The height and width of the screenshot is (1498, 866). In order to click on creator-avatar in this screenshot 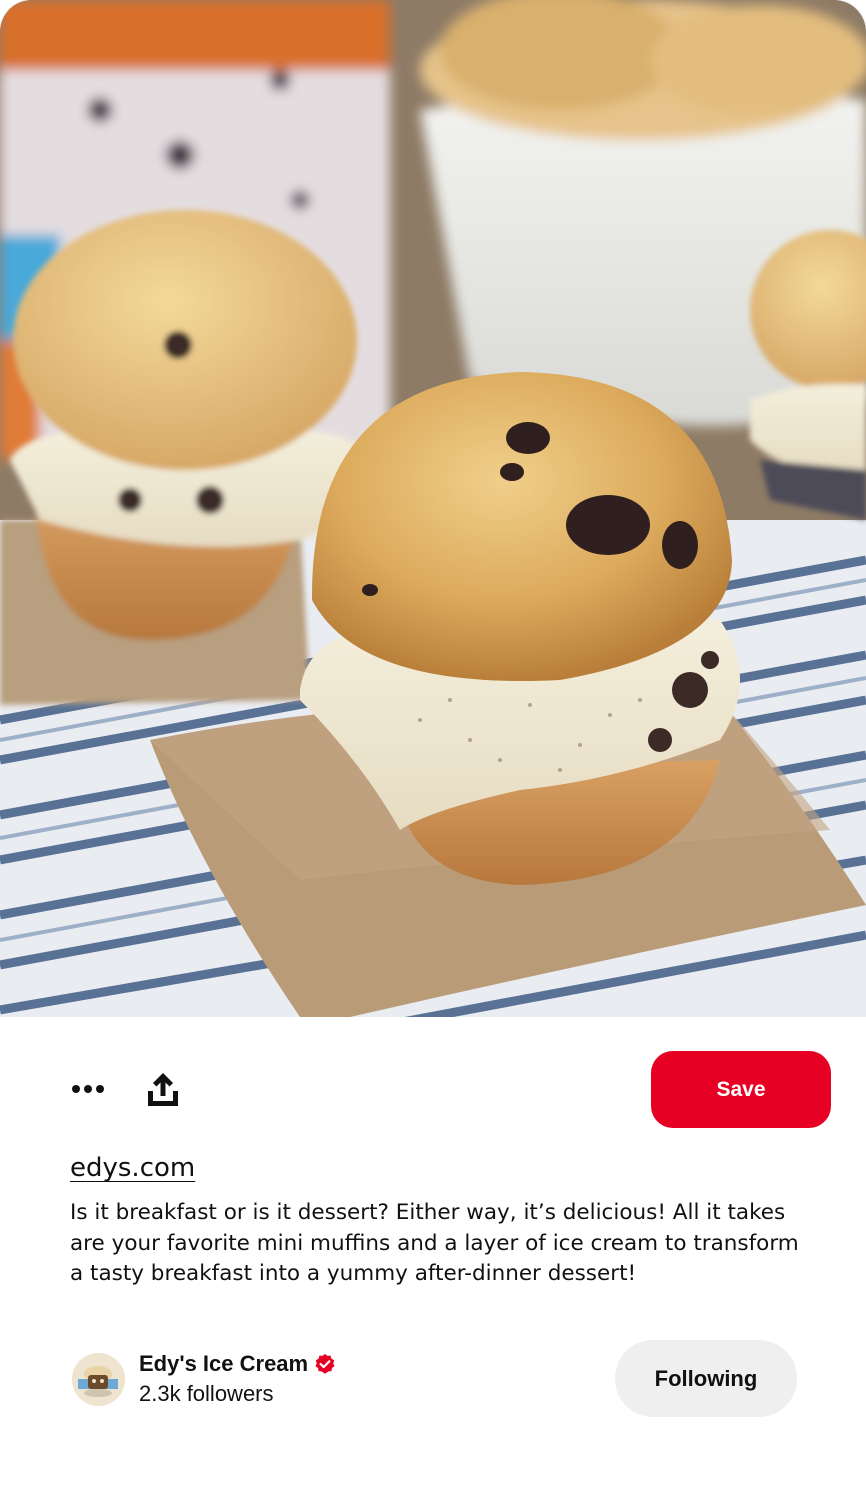, I will do `click(98, 1379)`.